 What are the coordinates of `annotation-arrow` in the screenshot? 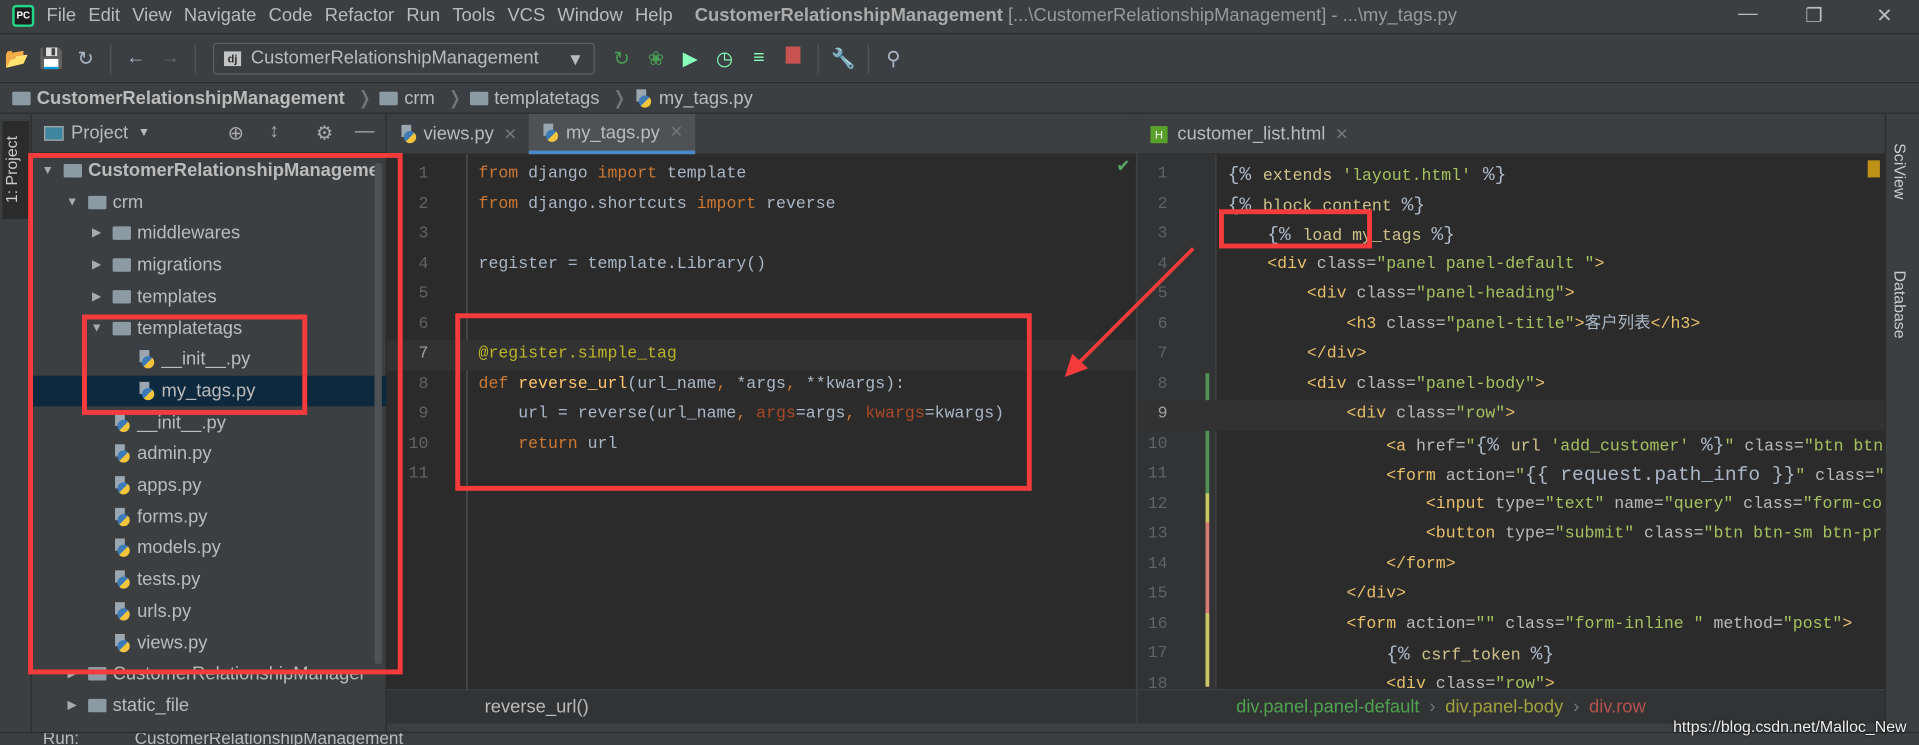 It's located at (1129, 312).